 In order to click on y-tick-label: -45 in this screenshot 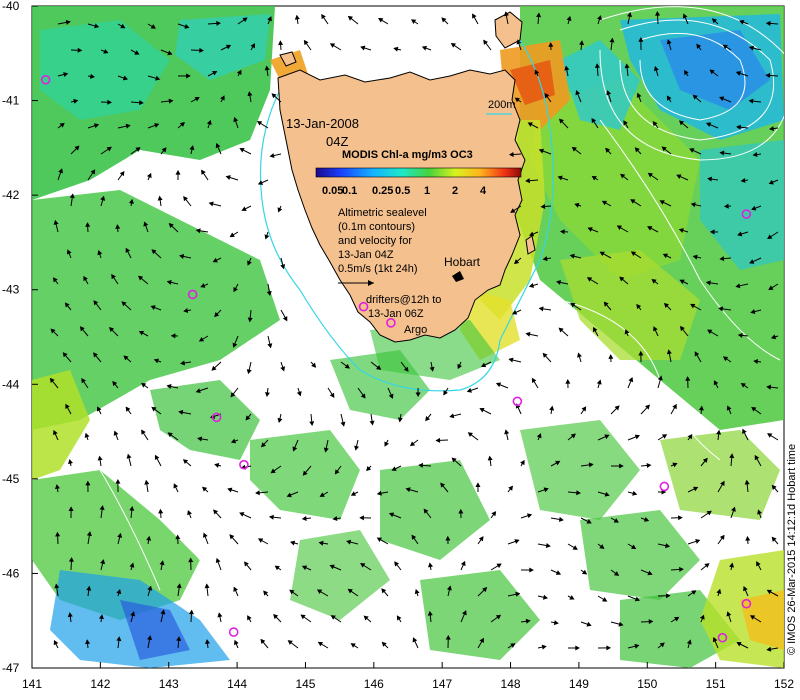, I will do `click(11, 479)`.